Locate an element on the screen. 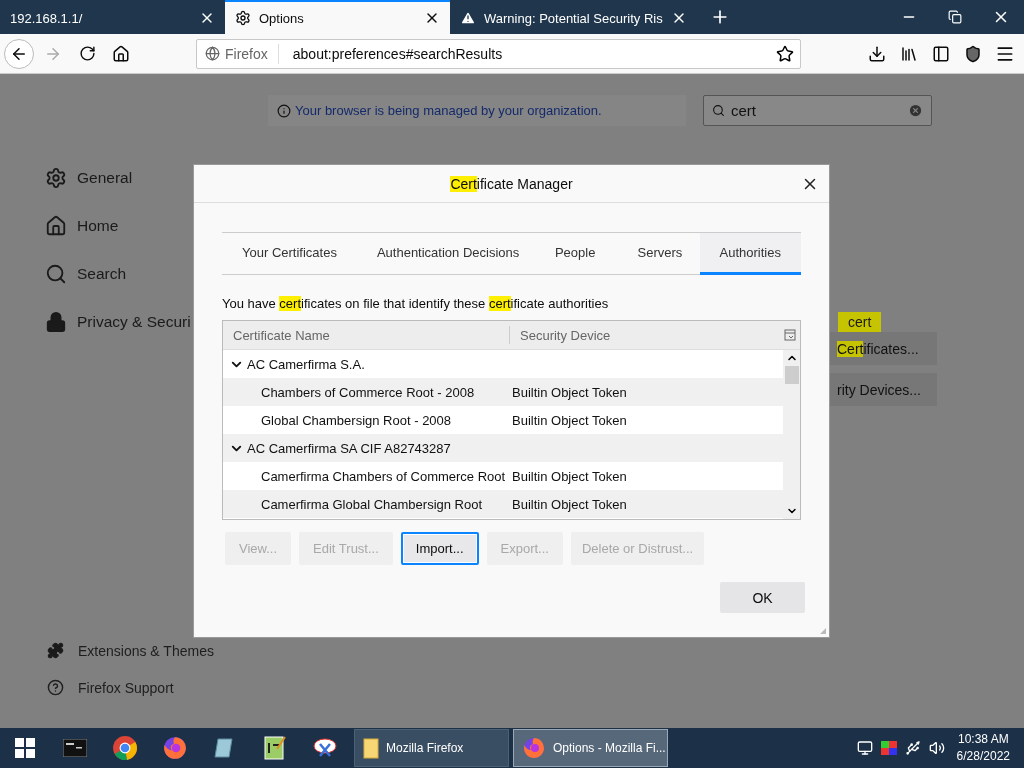 The height and width of the screenshot is (768, 1024). table-cell: Camerfirma Global Chambersign Root is located at coordinates (372, 504).